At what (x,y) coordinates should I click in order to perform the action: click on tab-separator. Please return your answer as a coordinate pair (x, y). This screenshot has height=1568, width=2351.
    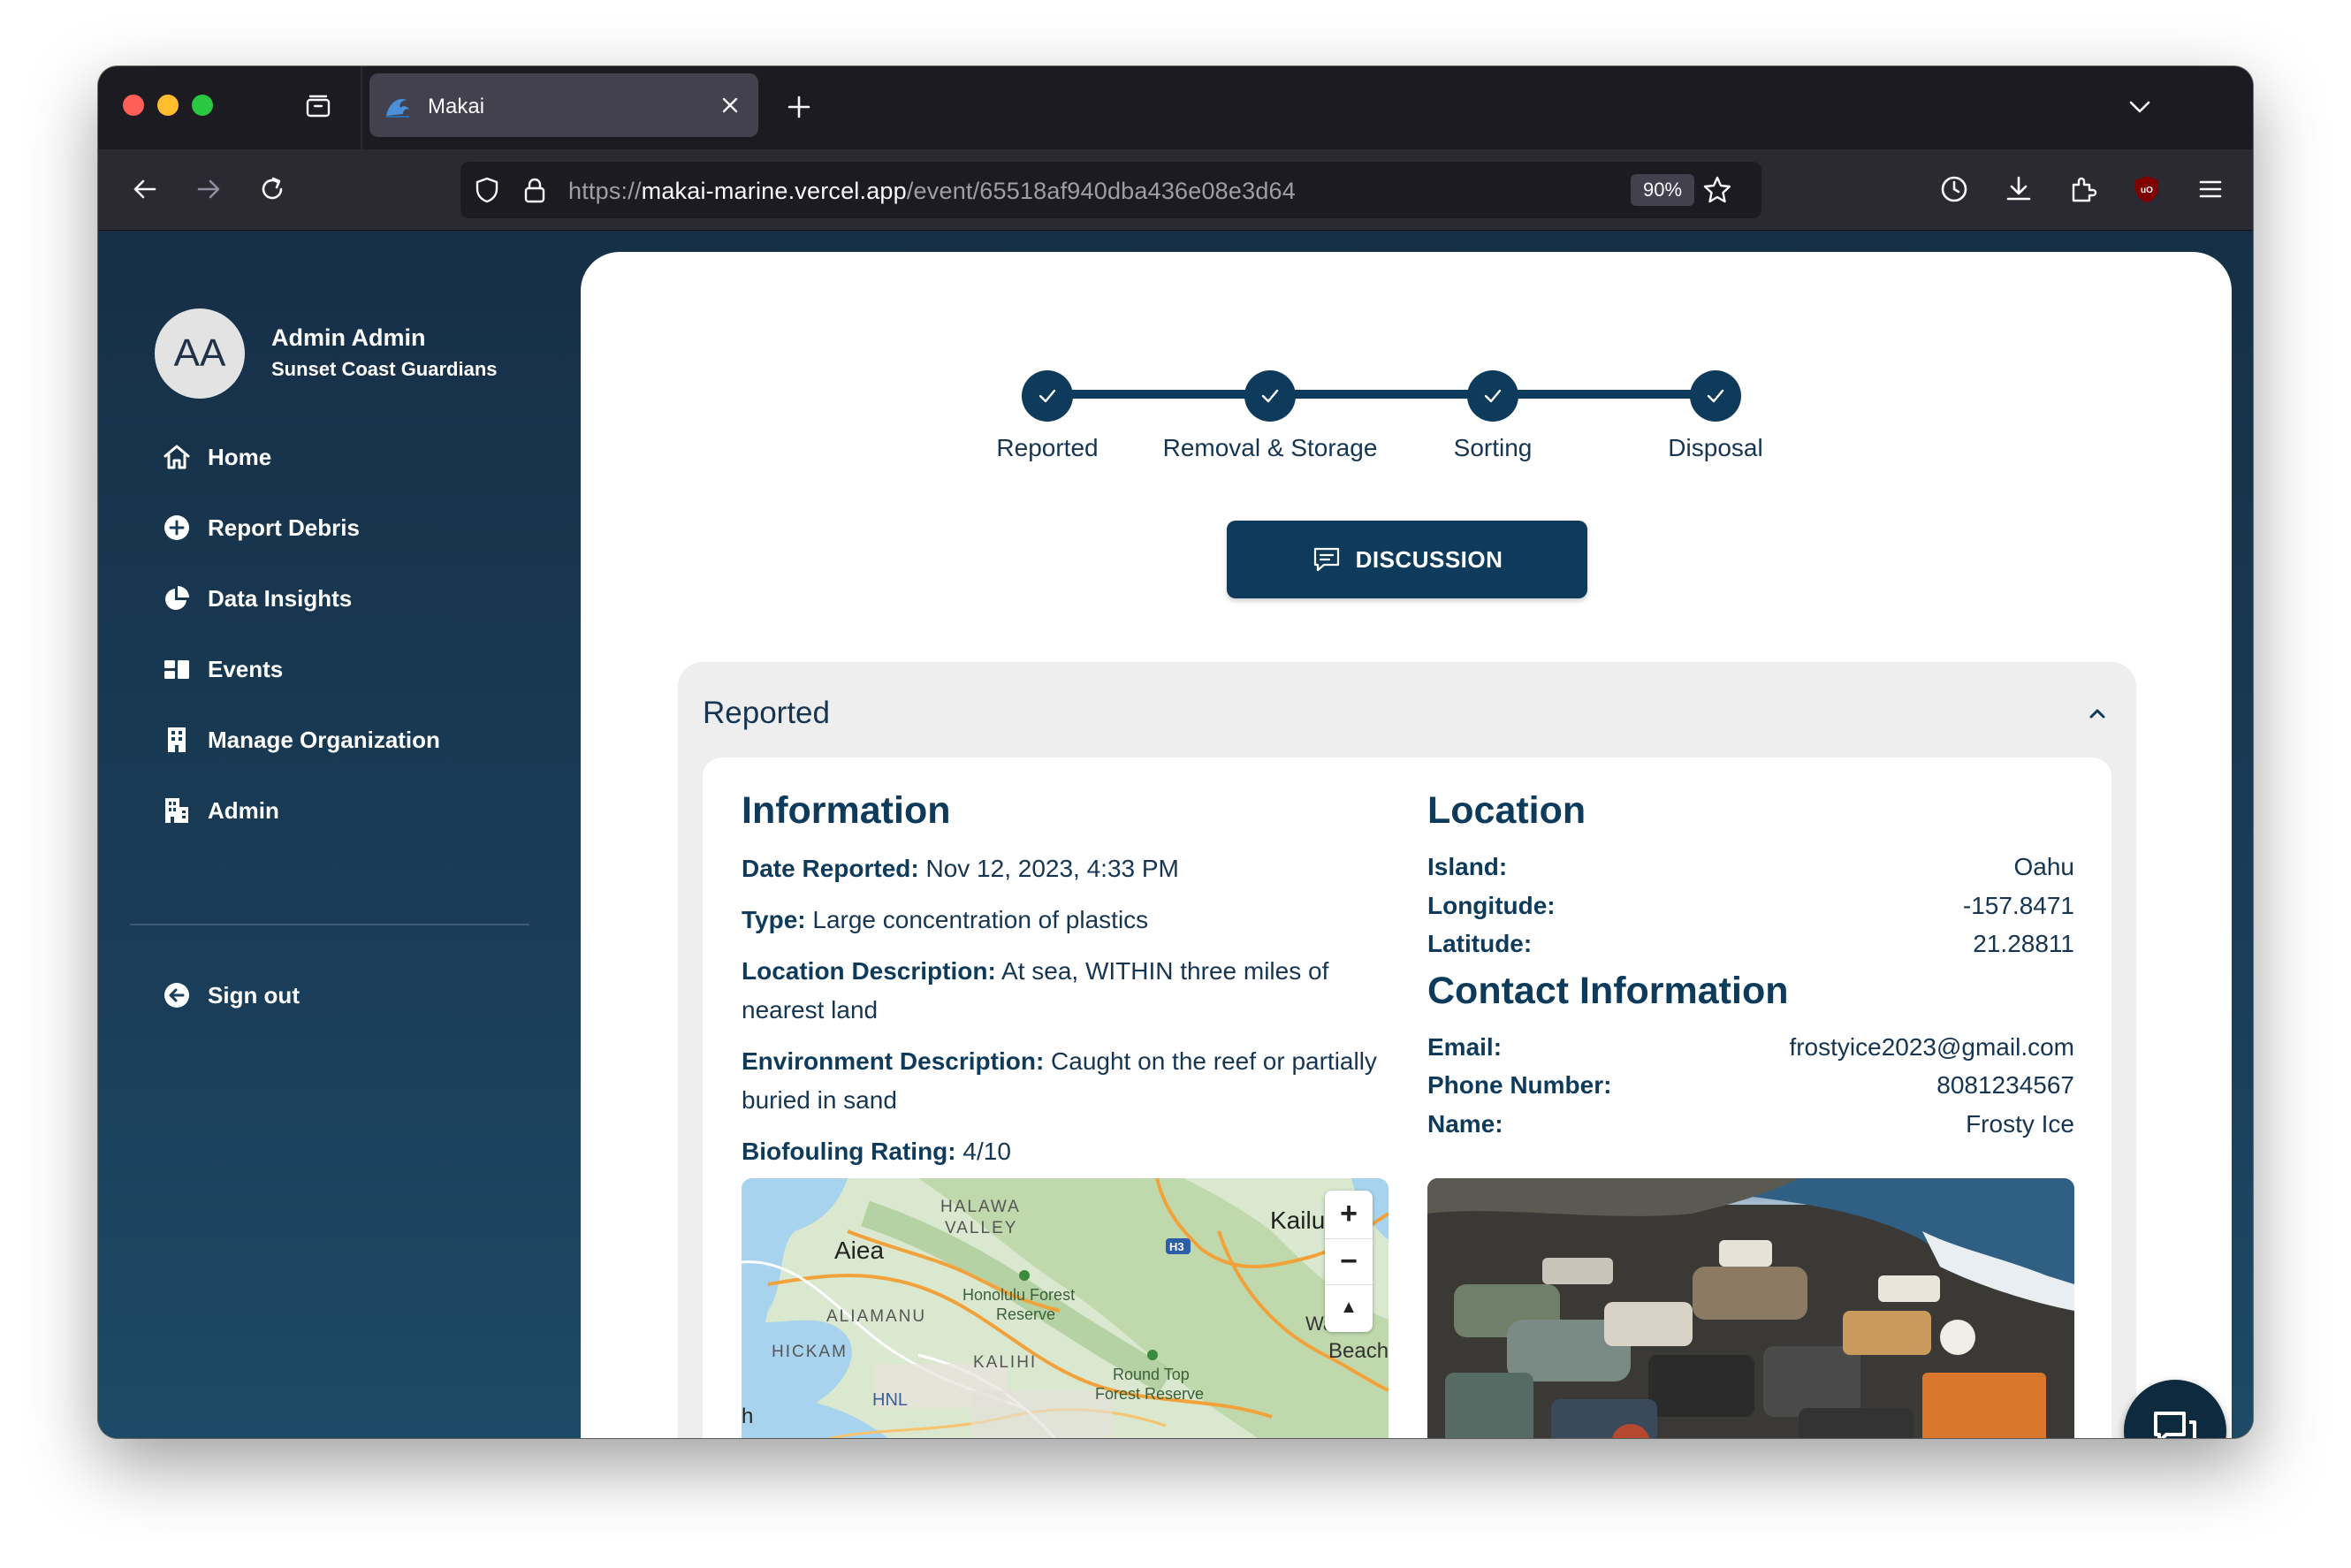
    Looking at the image, I should click on (361, 108).